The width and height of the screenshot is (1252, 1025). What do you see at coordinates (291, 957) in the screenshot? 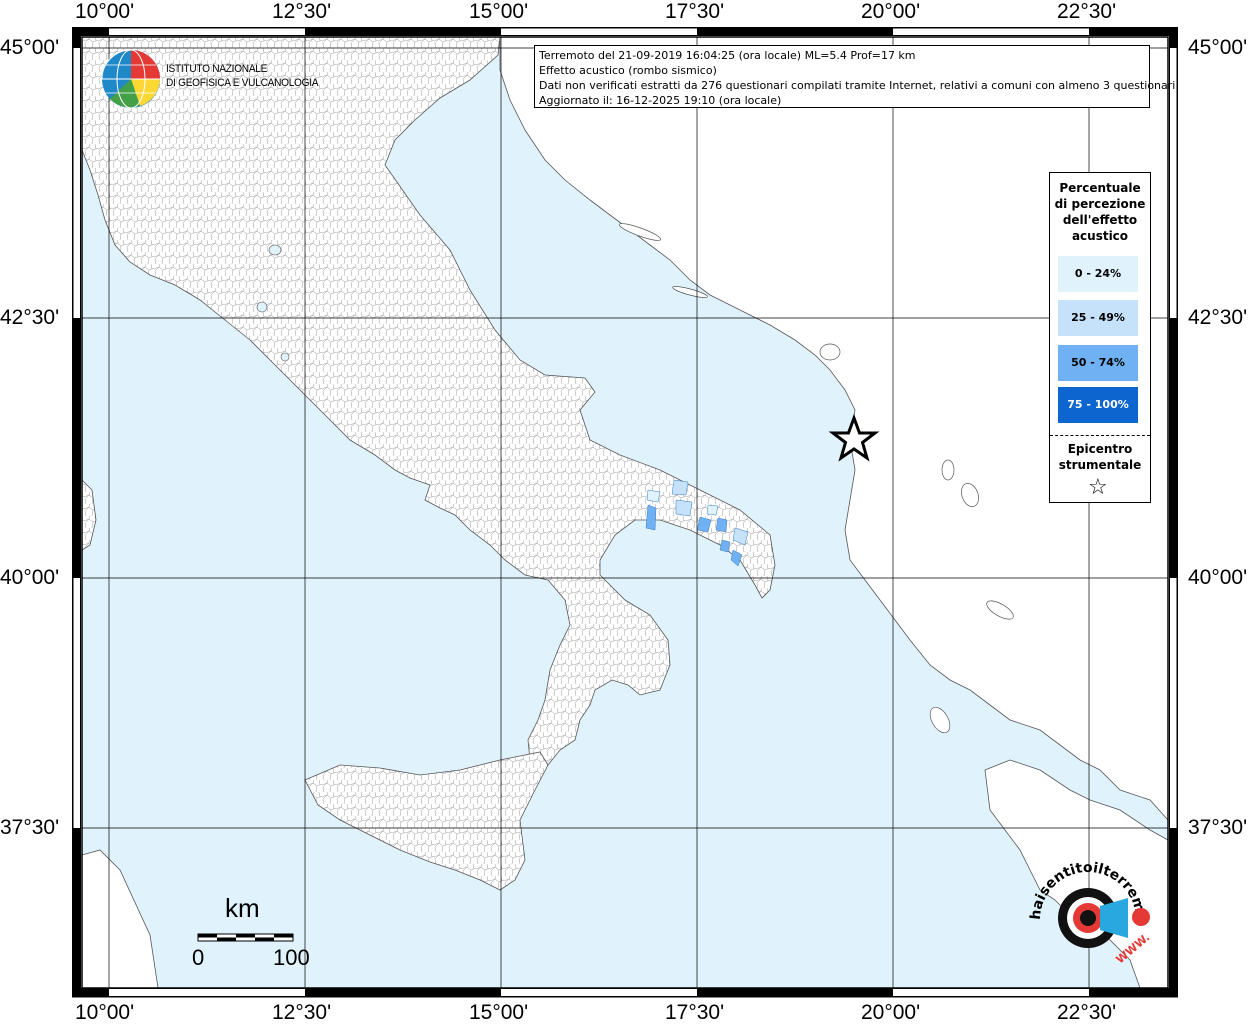
I see `scale-end: 100` at bounding box center [291, 957].